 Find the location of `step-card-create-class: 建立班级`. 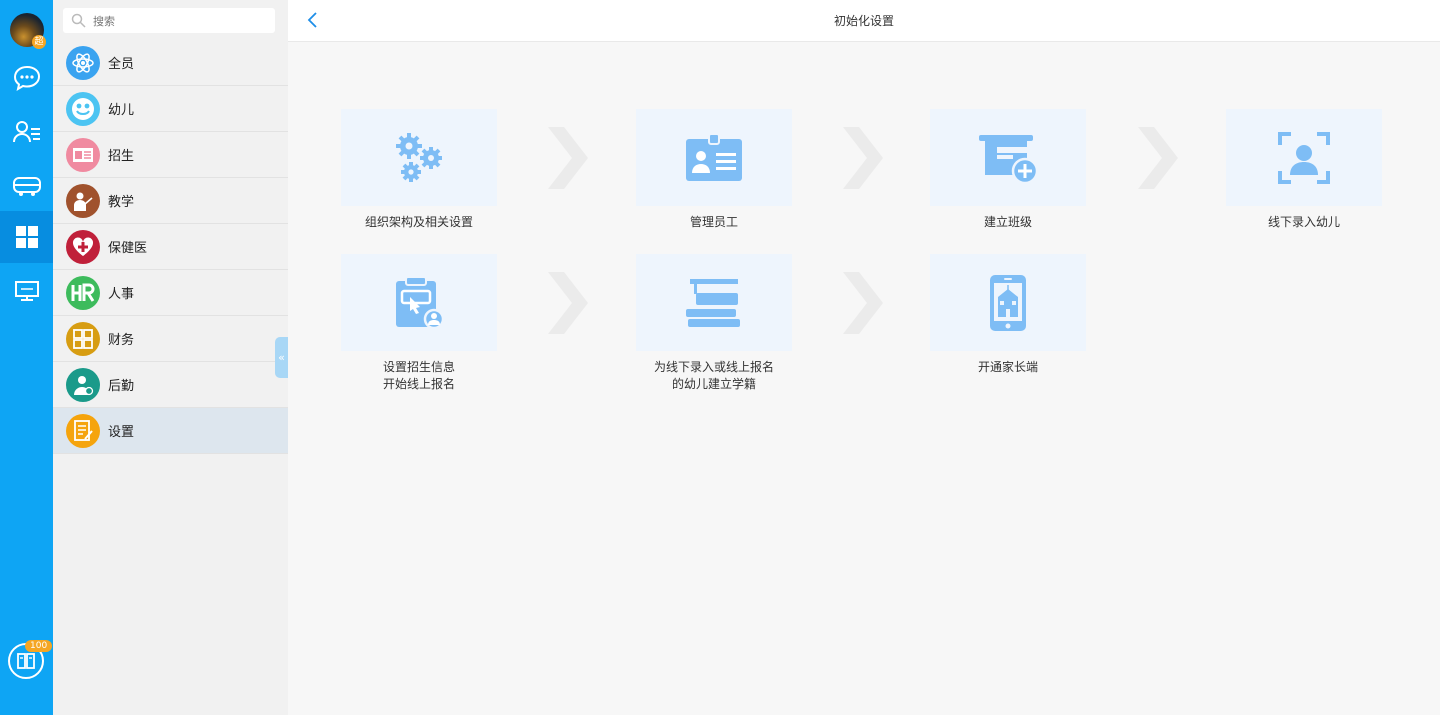

step-card-create-class: 建立班级 is located at coordinates (1008, 170).